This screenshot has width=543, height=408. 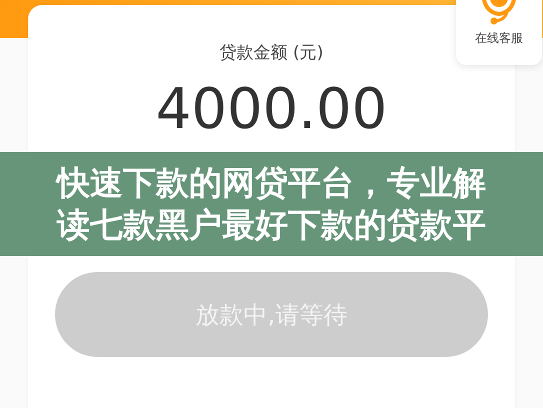 What do you see at coordinates (271, 183) in the screenshot?
I see `caption-text: 快速下款的网贷平台，专业解` at bounding box center [271, 183].